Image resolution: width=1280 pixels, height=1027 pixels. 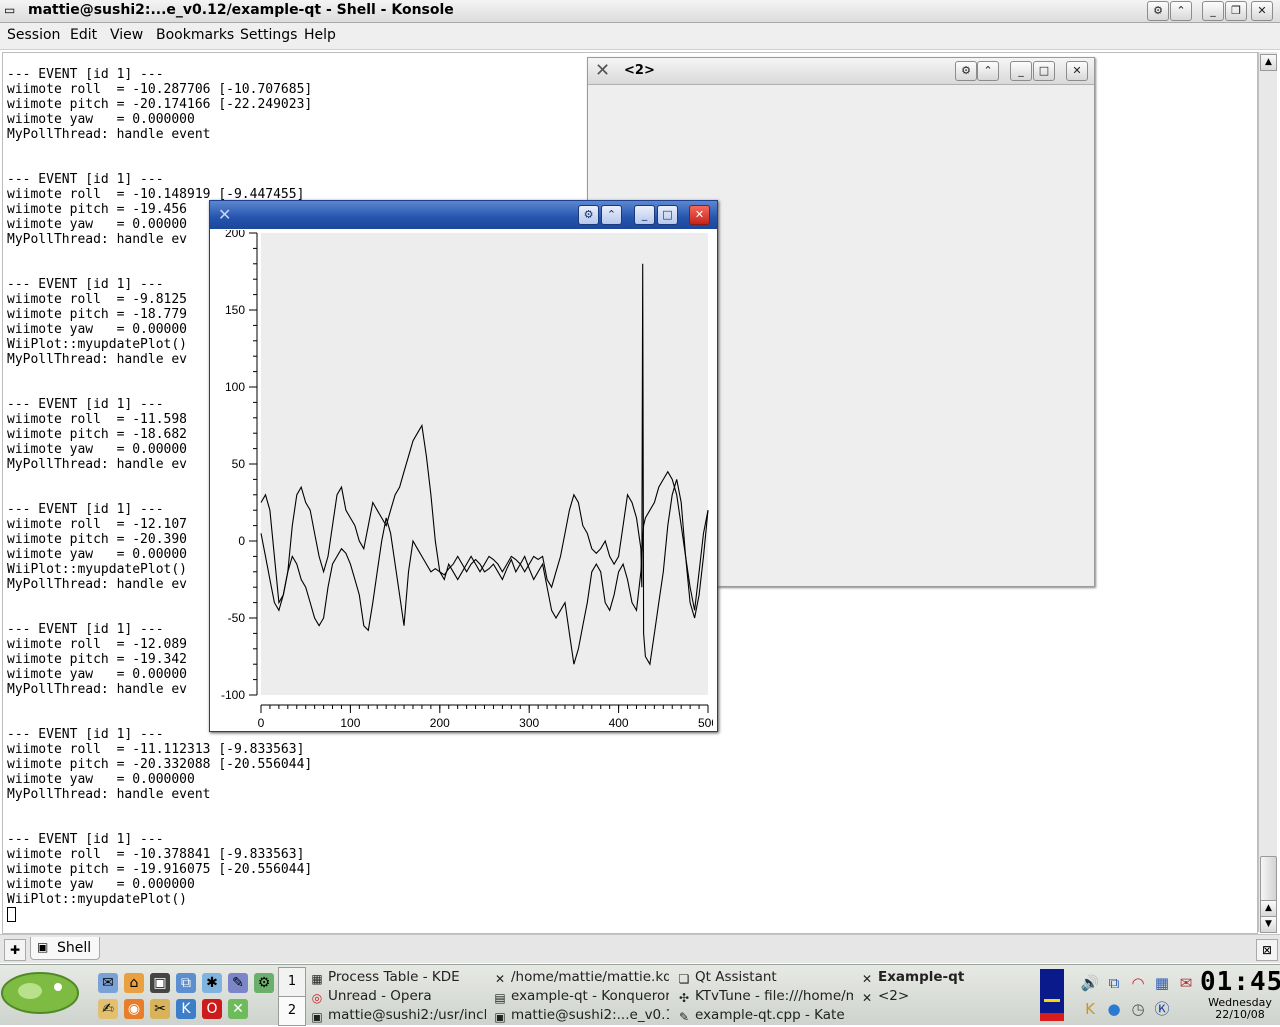 What do you see at coordinates (463, 215) in the screenshot?
I see `plot-window-titlebar: ✕ ⚙ ⌃ _ □ ✕` at bounding box center [463, 215].